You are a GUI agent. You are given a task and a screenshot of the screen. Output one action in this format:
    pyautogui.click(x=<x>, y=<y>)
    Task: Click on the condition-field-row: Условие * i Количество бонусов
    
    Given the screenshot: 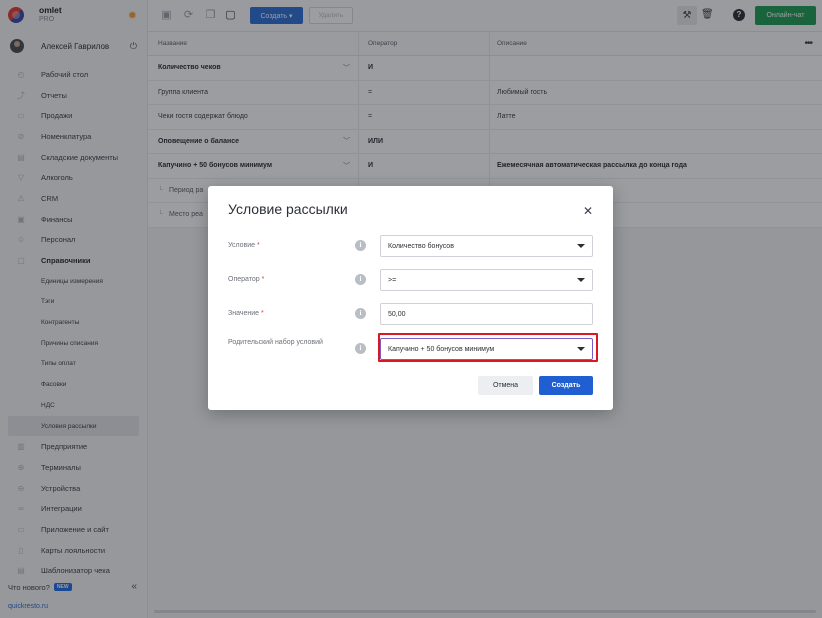 What is the action you would take?
    pyautogui.click(x=410, y=246)
    